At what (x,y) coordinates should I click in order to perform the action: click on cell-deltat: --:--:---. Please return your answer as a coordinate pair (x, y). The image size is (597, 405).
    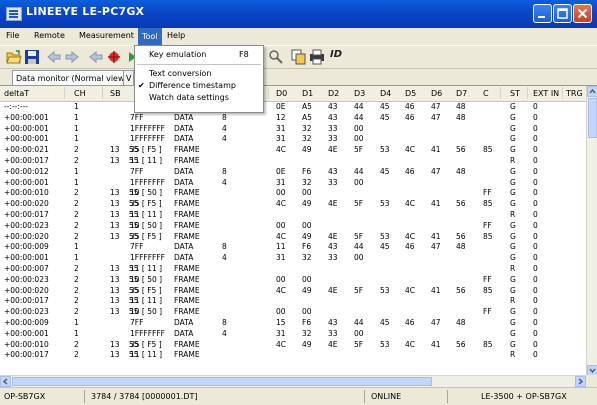
    Looking at the image, I should click on (16, 106).